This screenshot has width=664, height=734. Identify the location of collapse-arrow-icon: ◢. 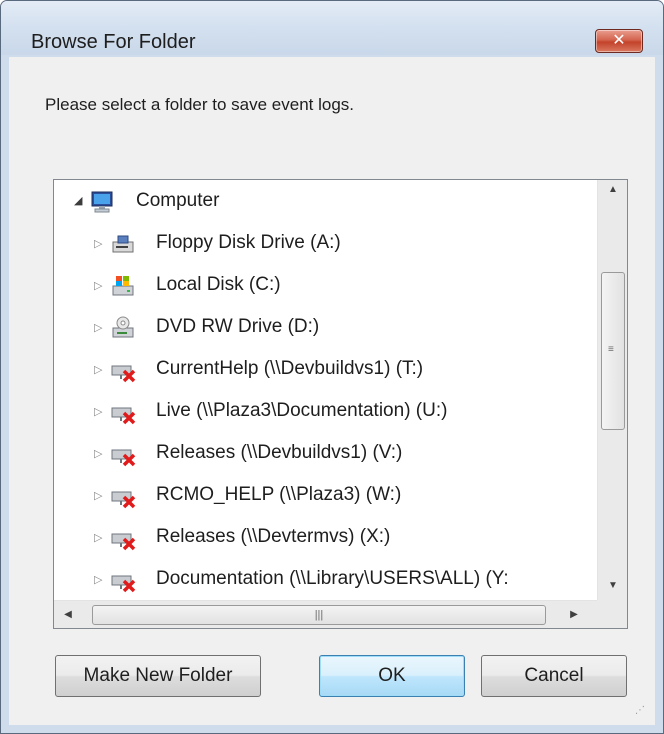
(79, 201).